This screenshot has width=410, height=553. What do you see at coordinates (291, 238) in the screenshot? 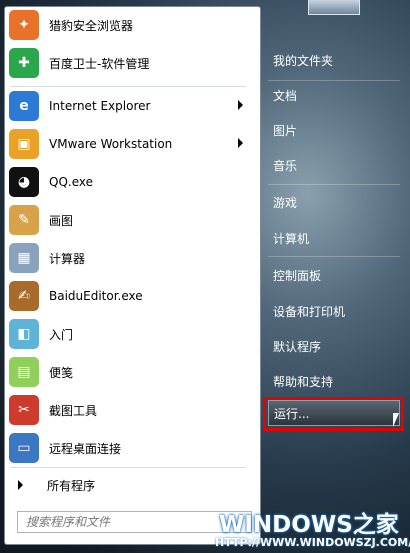
I see `right-pane-item: 计算机` at bounding box center [291, 238].